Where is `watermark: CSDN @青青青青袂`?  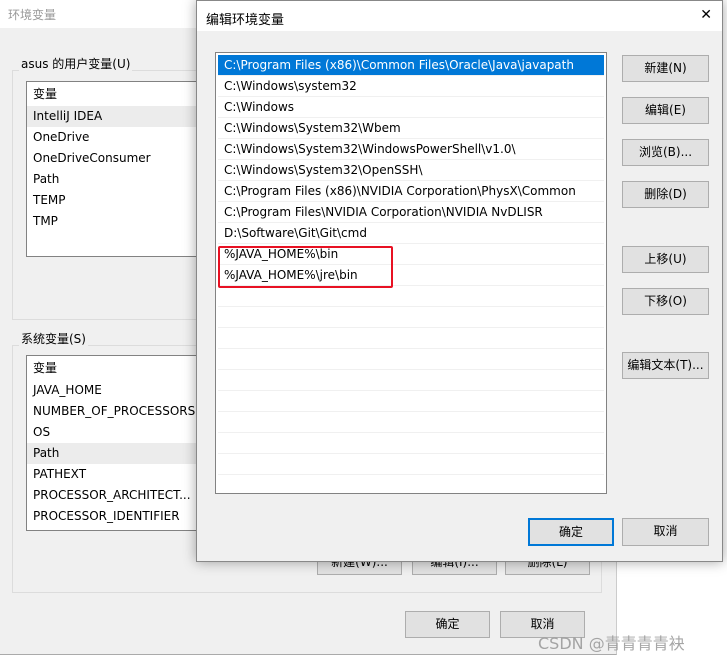
watermark: CSDN @青青青青袂 is located at coordinates (611, 643).